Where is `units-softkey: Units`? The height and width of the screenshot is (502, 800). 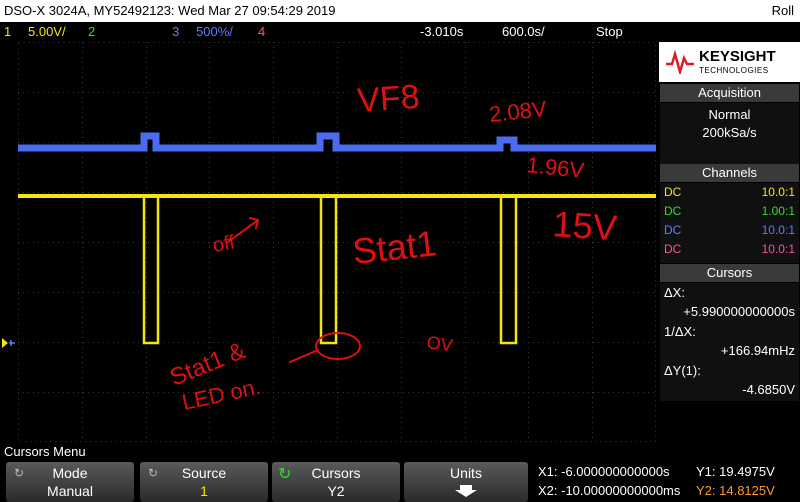
units-softkey: Units is located at coordinates (466, 482).